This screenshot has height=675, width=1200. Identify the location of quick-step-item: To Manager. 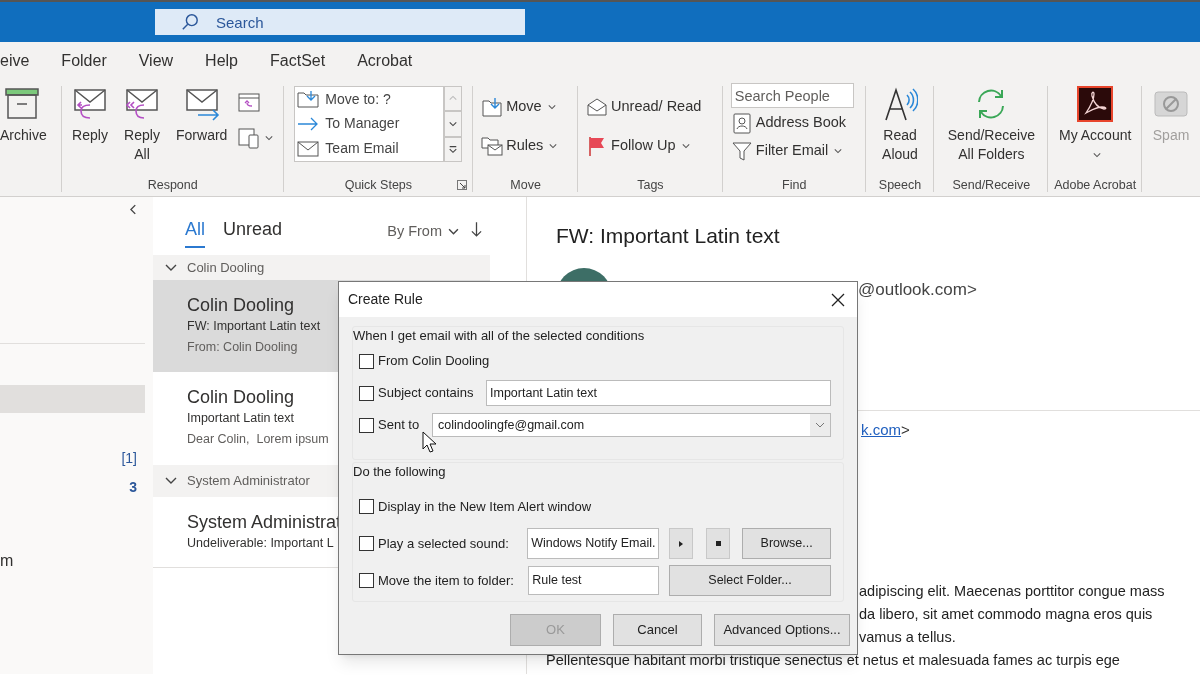
(369, 124).